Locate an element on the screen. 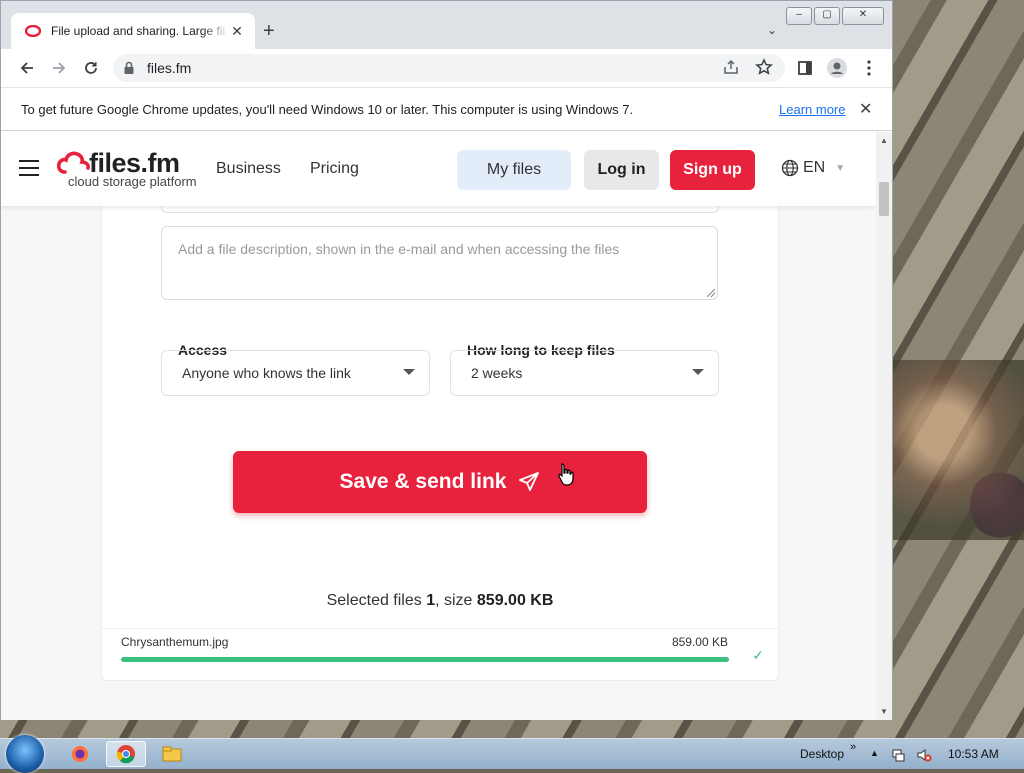  volume-muted-icon is located at coordinates (924, 755).